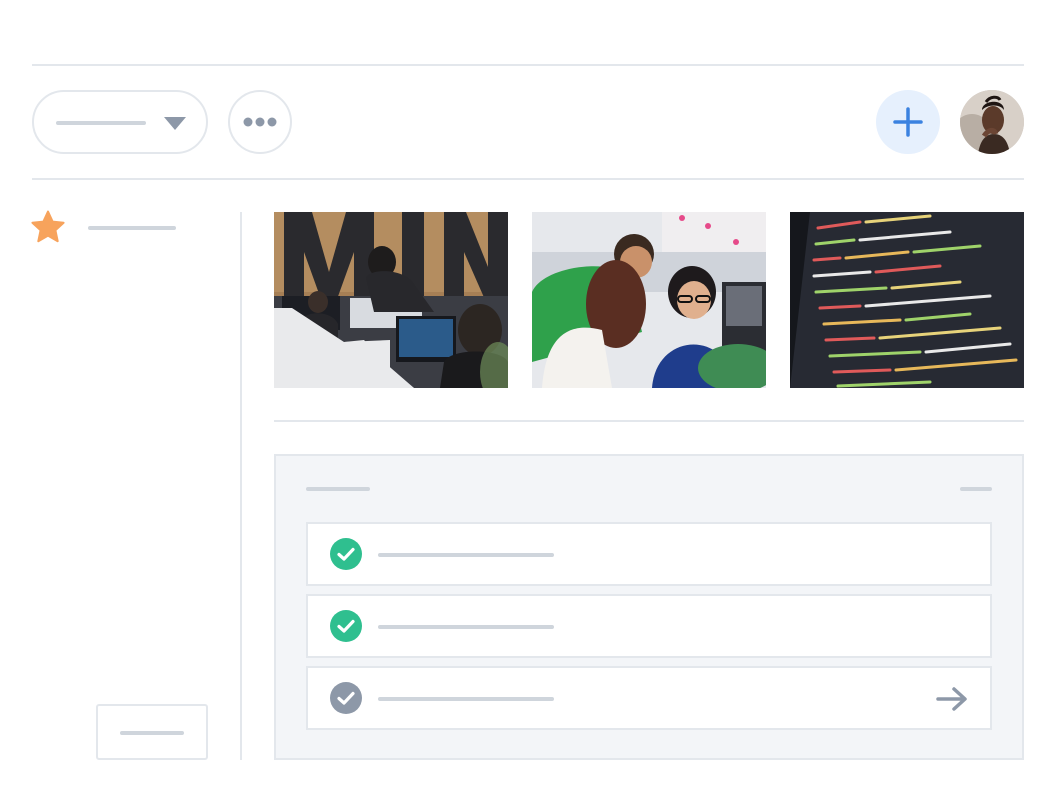  Describe the element at coordinates (976, 489) in the screenshot. I see `panel-action` at that location.